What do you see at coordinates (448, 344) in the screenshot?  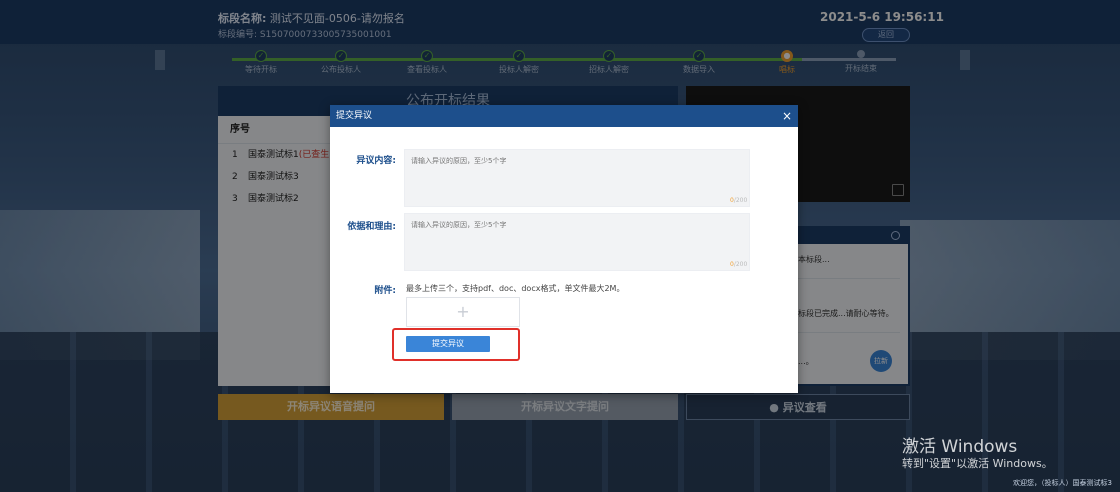 I see `submit-objection-button: 提交异议` at bounding box center [448, 344].